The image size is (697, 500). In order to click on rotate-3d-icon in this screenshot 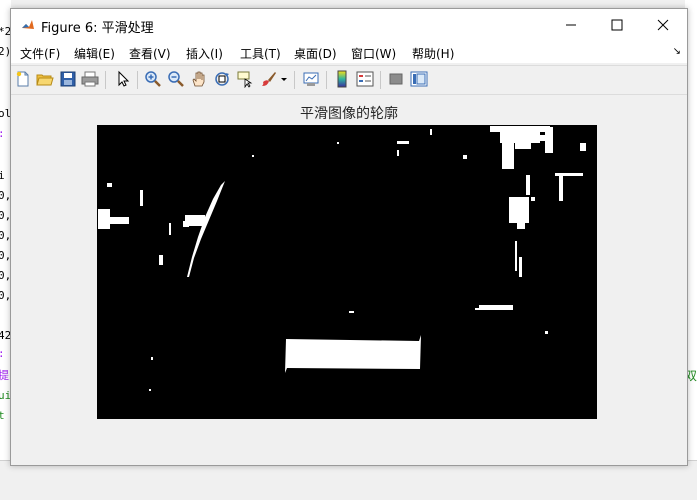, I will do `click(222, 79)`.